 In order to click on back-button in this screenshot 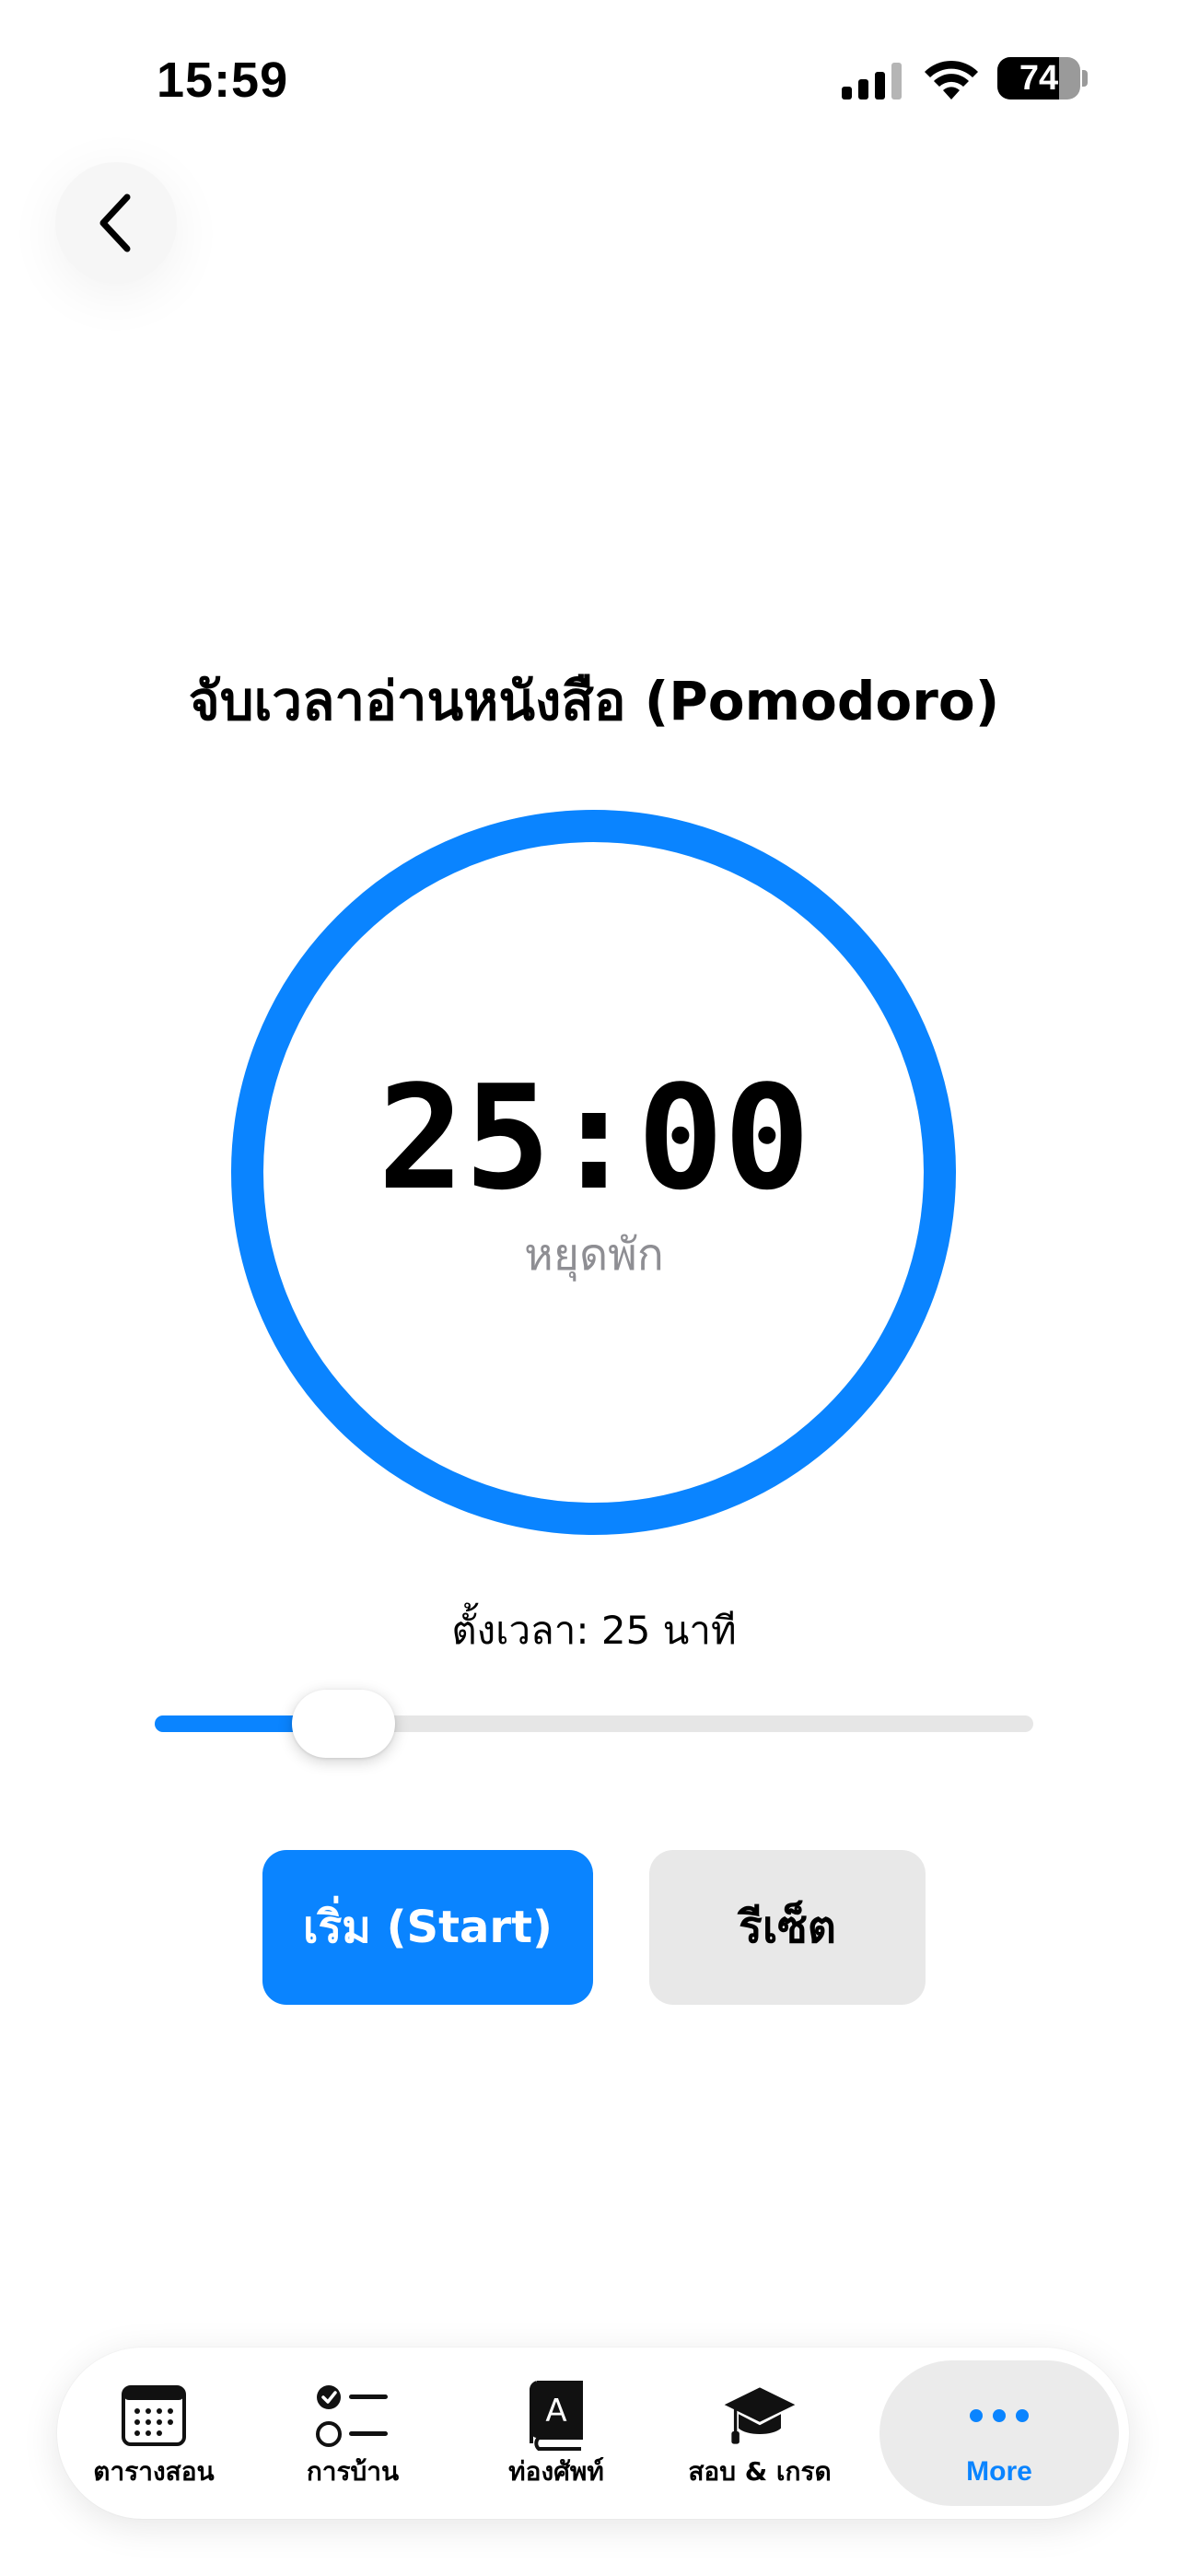, I will do `click(116, 223)`.